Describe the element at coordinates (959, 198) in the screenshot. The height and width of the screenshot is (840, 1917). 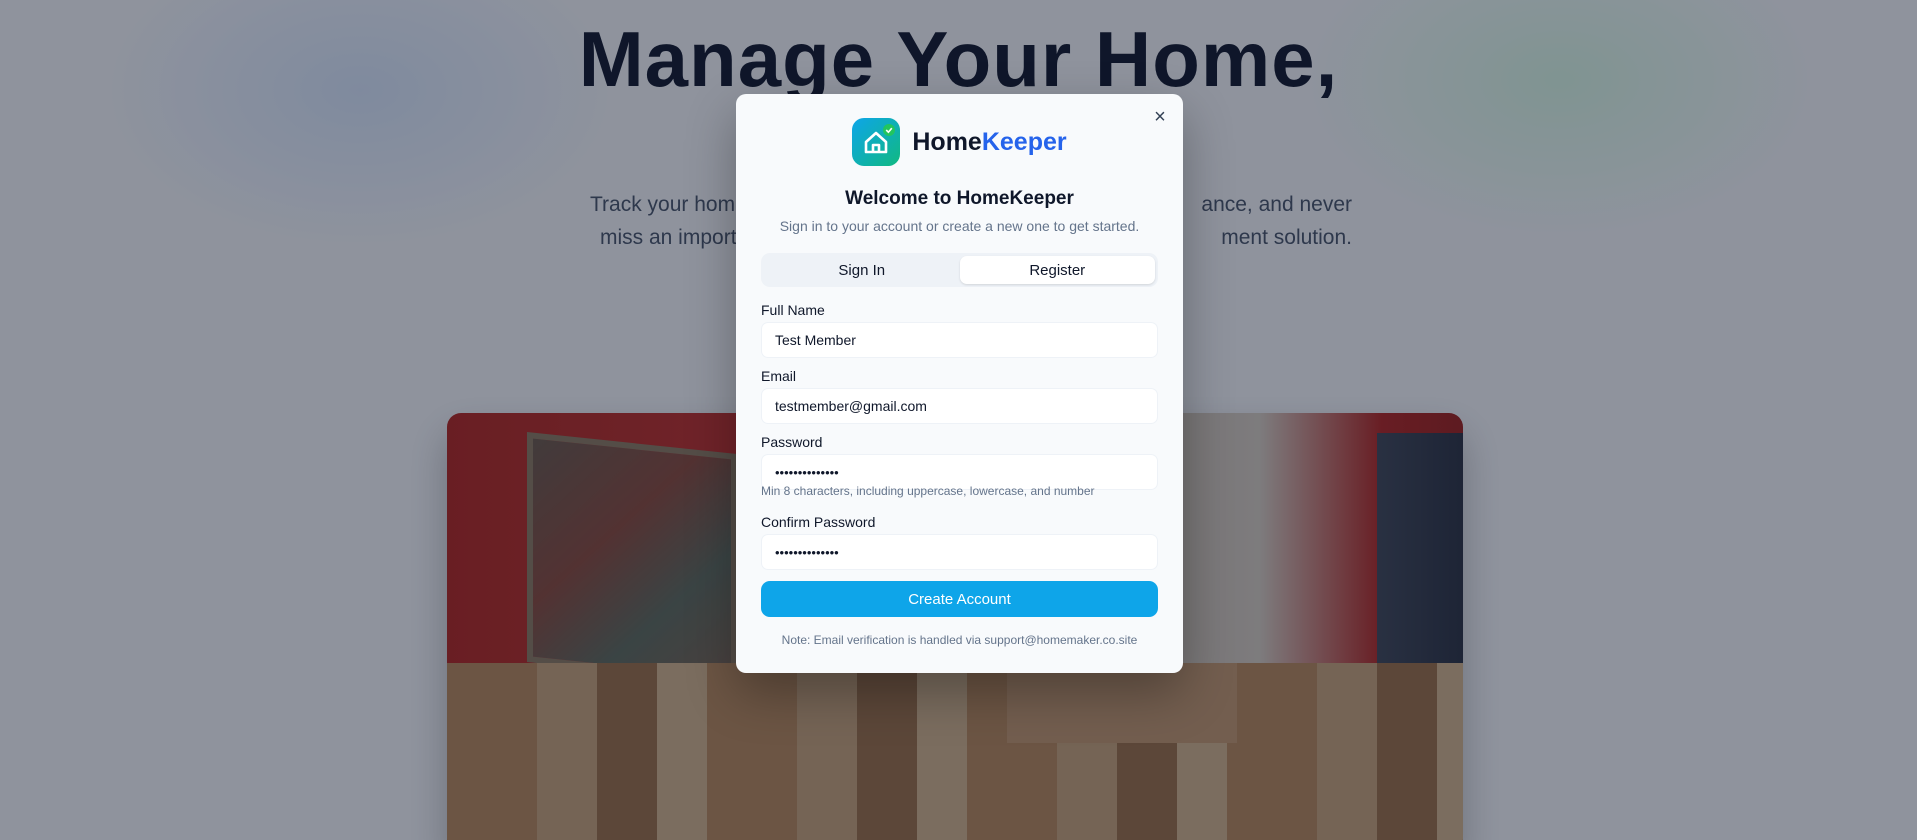
I see `modal-title: Welcome to HomeKeeper` at that location.